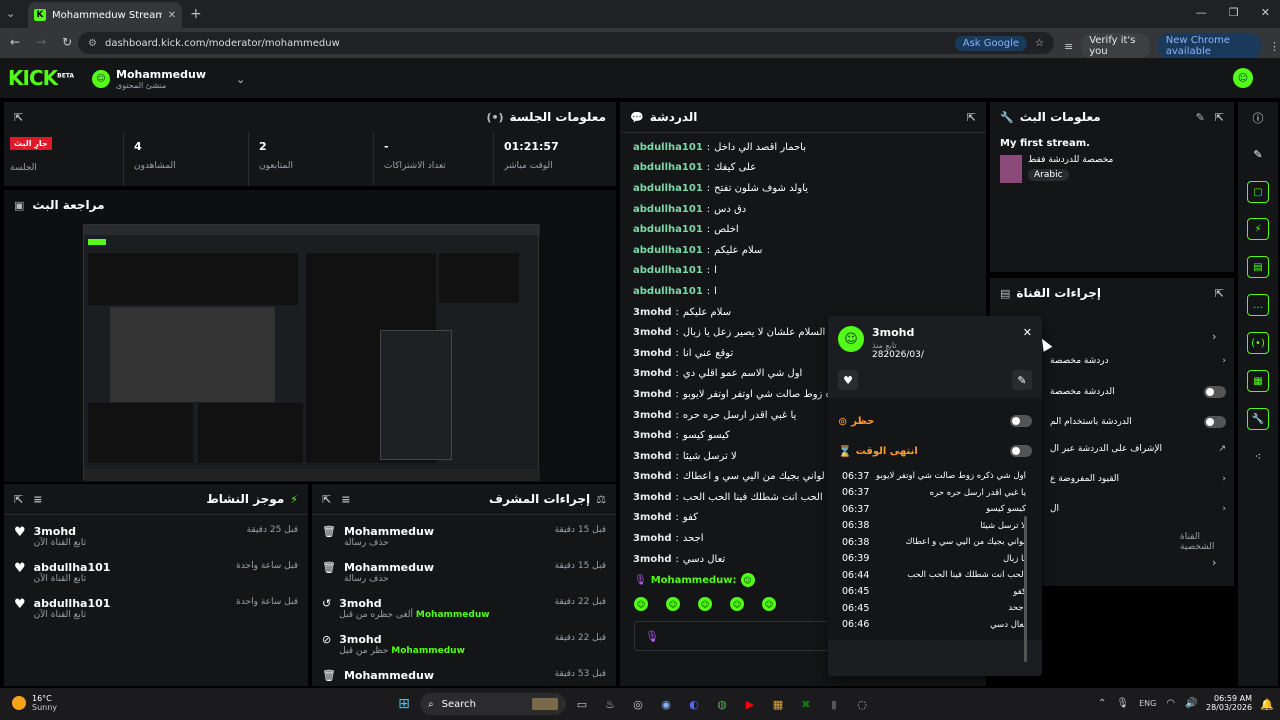  What do you see at coordinates (991, 43) in the screenshot?
I see `ask-google-button: Ask Google` at bounding box center [991, 43].